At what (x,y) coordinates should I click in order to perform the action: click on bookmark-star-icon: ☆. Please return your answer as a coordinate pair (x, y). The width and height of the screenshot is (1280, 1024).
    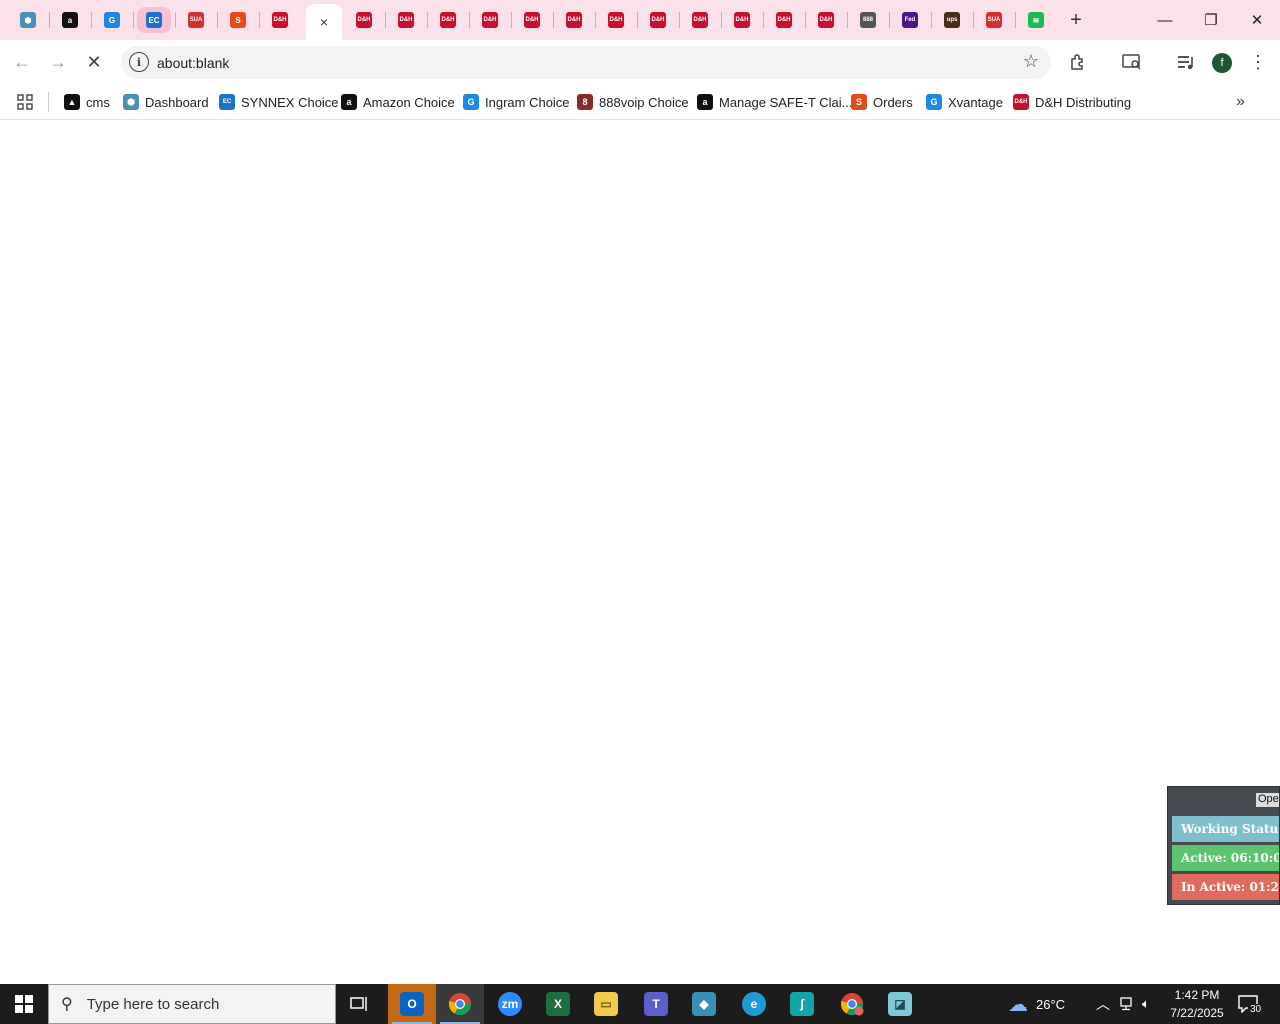
    Looking at the image, I should click on (1031, 61).